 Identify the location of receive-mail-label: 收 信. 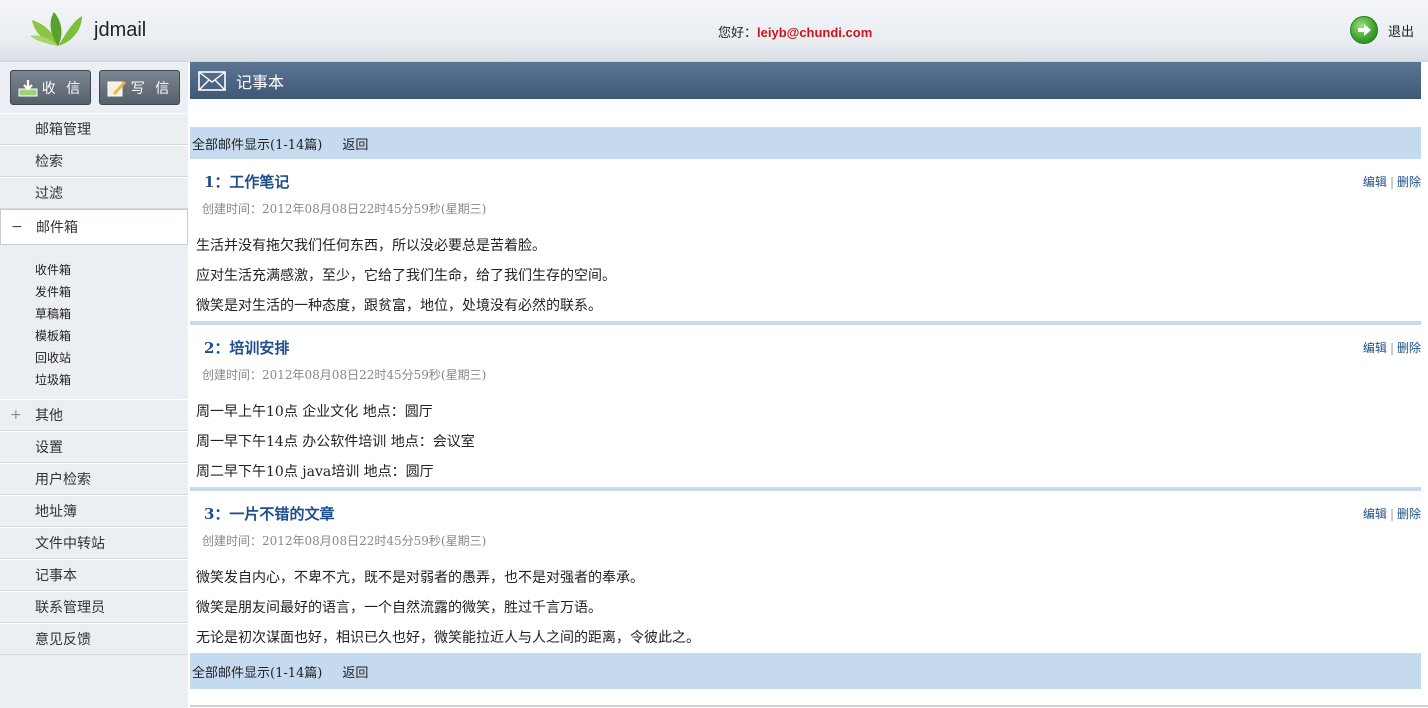
(62, 88).